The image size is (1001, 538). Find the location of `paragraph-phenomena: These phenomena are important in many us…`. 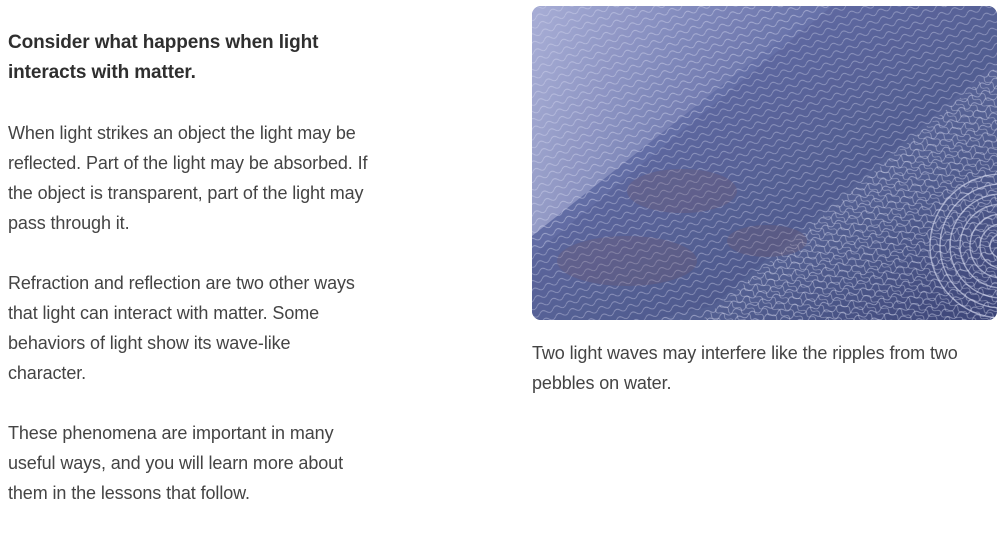

paragraph-phenomena: These phenomena are important in many us… is located at coordinates (175, 463).